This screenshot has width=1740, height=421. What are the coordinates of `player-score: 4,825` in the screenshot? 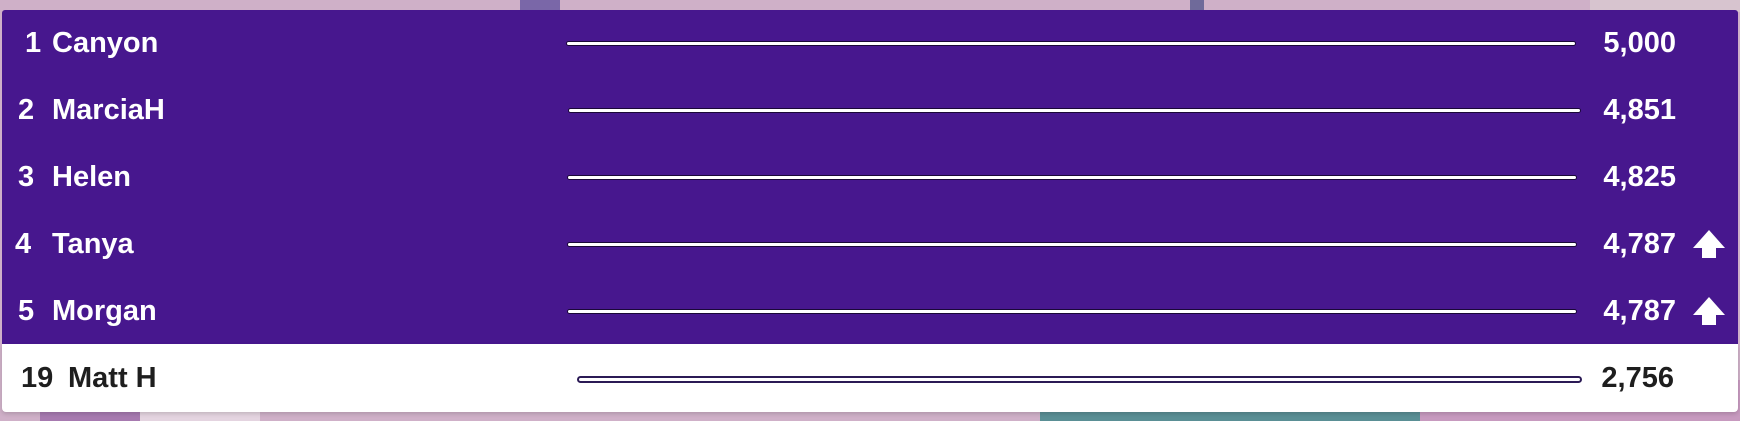 It's located at (1639, 177).